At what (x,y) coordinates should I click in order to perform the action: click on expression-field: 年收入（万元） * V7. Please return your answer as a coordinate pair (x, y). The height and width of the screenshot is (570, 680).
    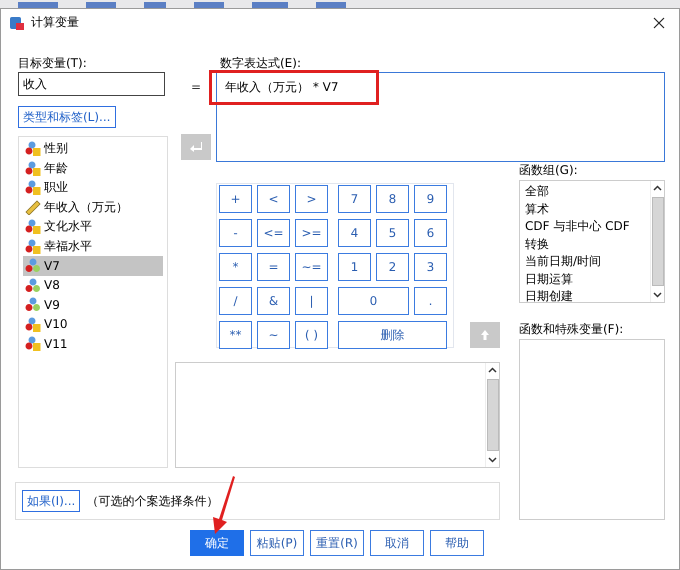
    Looking at the image, I should click on (440, 117).